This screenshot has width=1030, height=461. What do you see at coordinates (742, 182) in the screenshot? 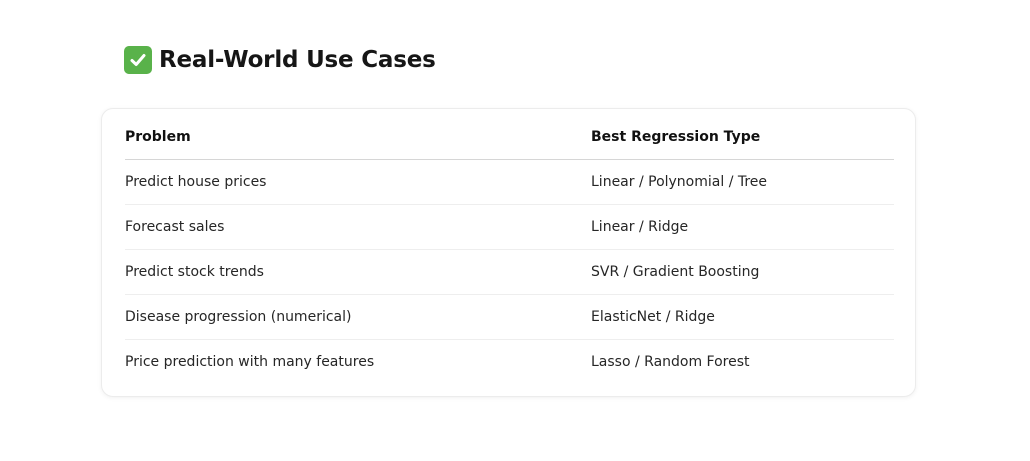
I see `cell-regression-type: Linear / Polynomial / Tree` at bounding box center [742, 182].